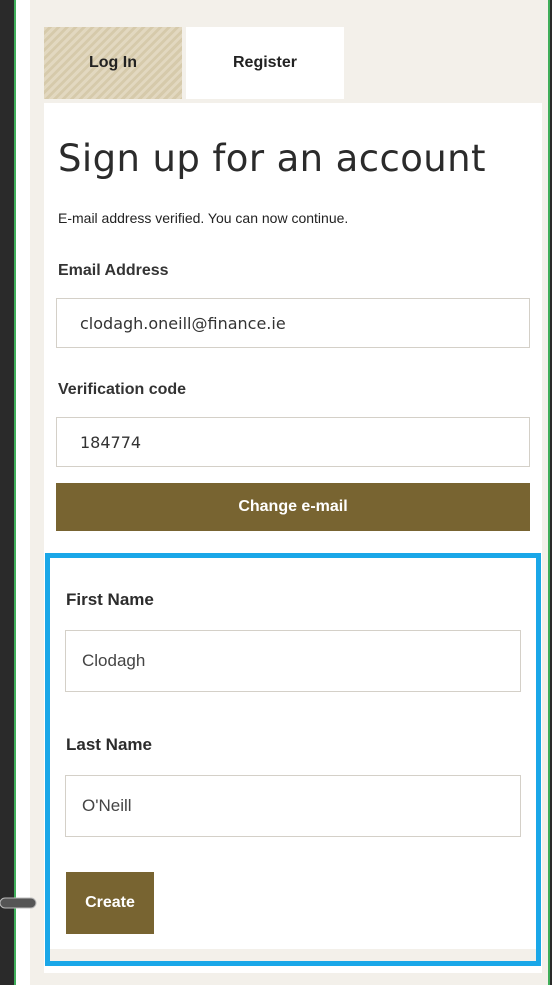 The height and width of the screenshot is (985, 552). I want to click on verification-code-label: Verification code, so click(122, 389).